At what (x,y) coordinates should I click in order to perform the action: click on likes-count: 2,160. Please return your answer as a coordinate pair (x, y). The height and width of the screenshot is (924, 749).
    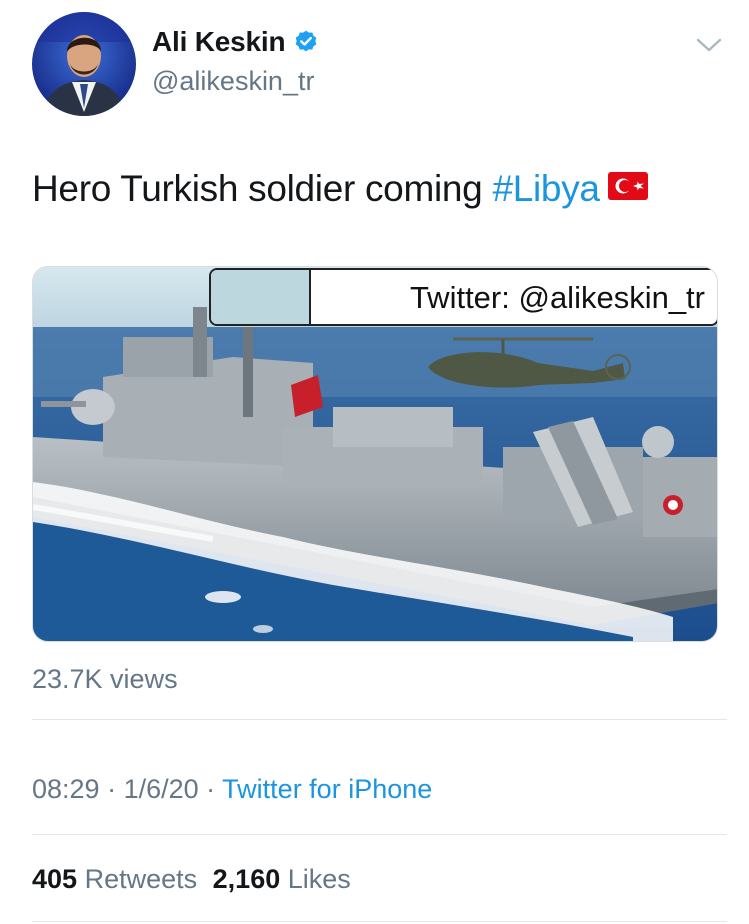
    Looking at the image, I should click on (246, 879).